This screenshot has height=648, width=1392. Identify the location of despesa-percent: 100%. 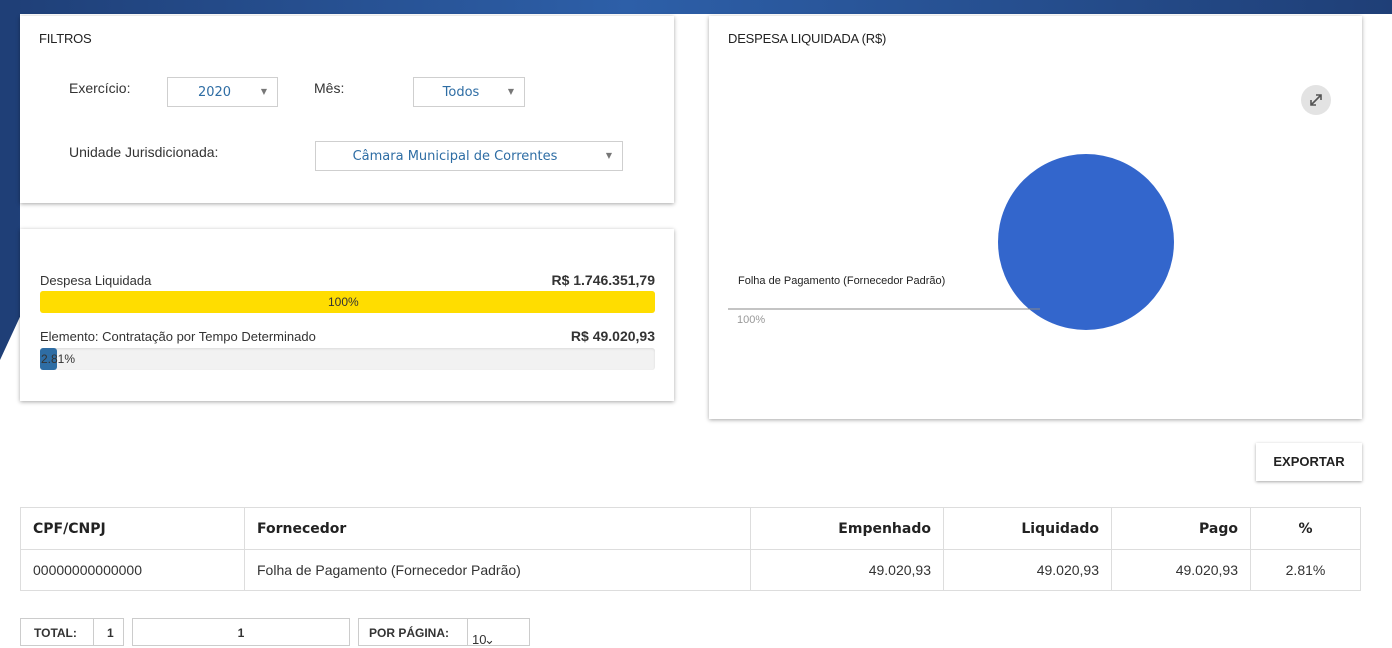
(343, 302).